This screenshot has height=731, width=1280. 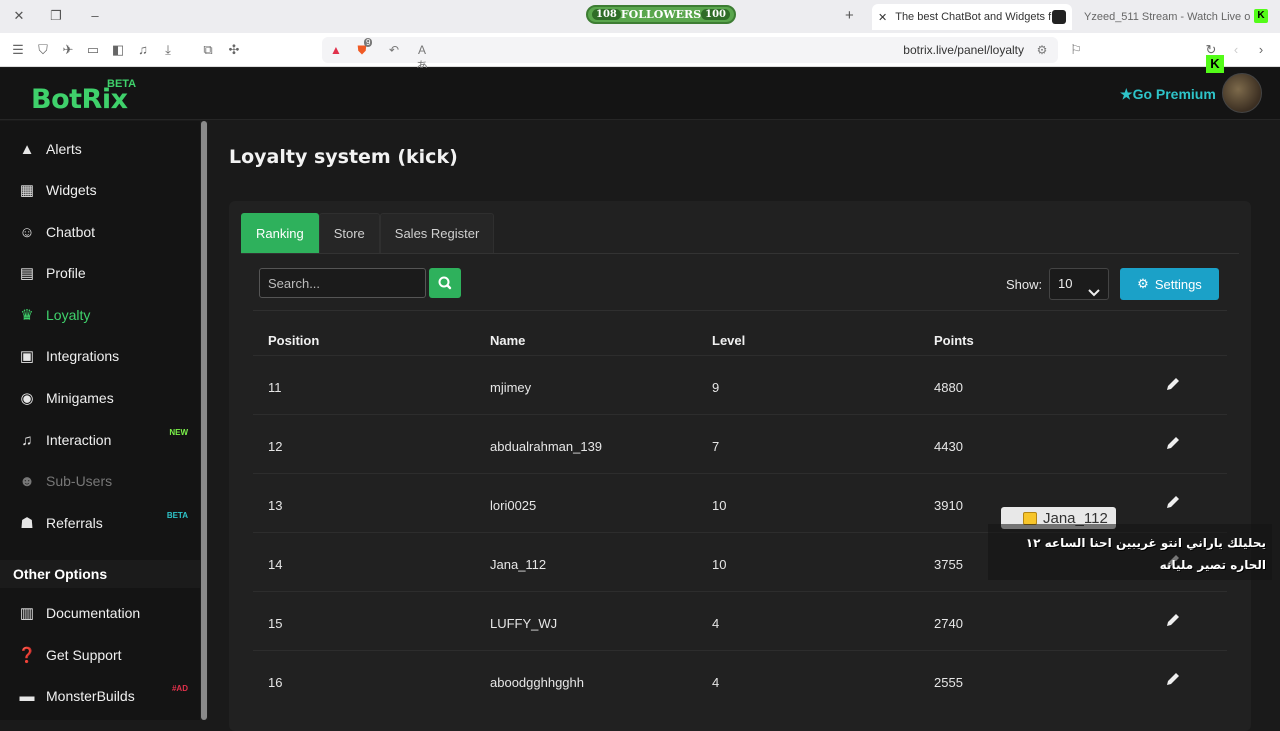 What do you see at coordinates (27, 613) in the screenshot?
I see `book-icon: ▥` at bounding box center [27, 613].